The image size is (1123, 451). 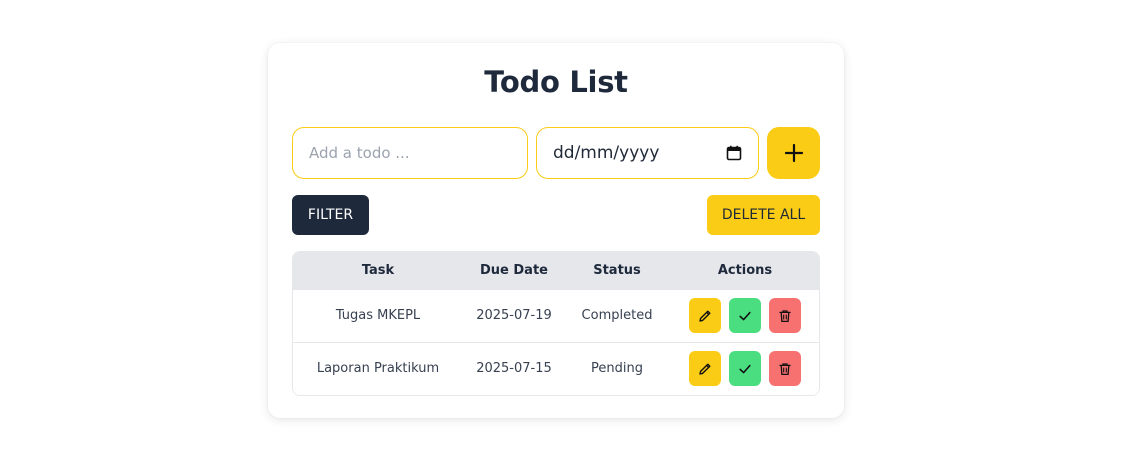 I want to click on due-date-cell: 2025-07-15, so click(x=514, y=369).